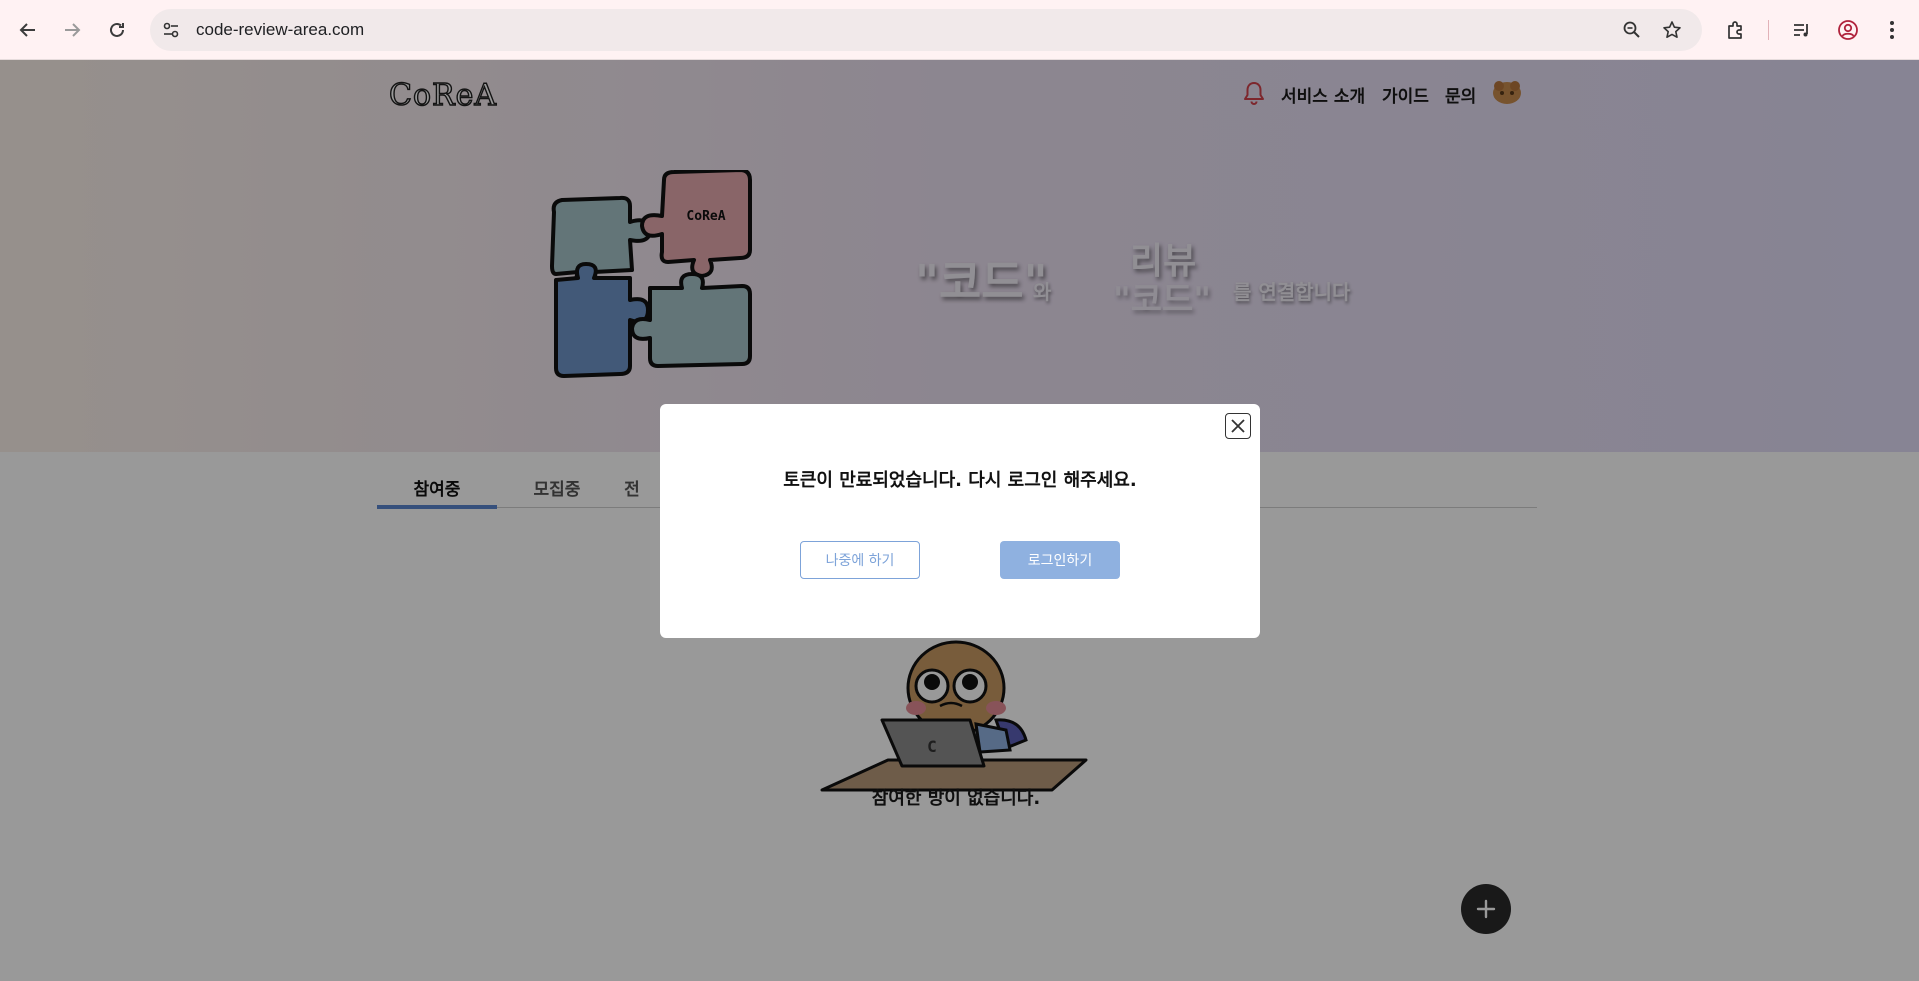  I want to click on reload-icon, so click(117, 29).